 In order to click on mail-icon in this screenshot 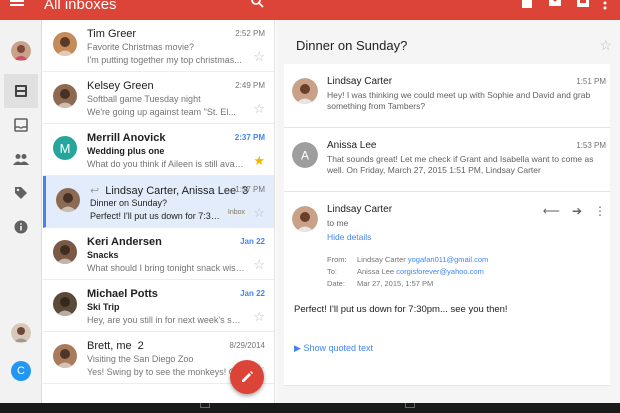, I will do `click(555, 4)`.